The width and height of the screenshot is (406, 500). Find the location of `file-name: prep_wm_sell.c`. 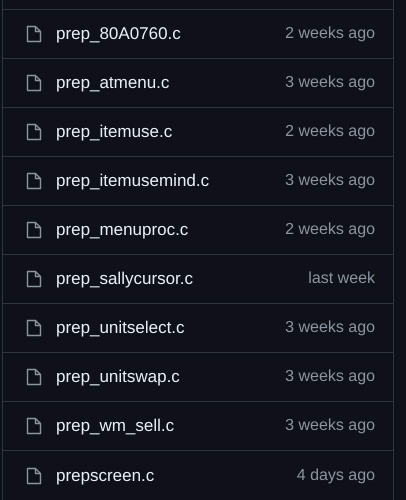

file-name: prep_wm_sell.c is located at coordinates (115, 426).